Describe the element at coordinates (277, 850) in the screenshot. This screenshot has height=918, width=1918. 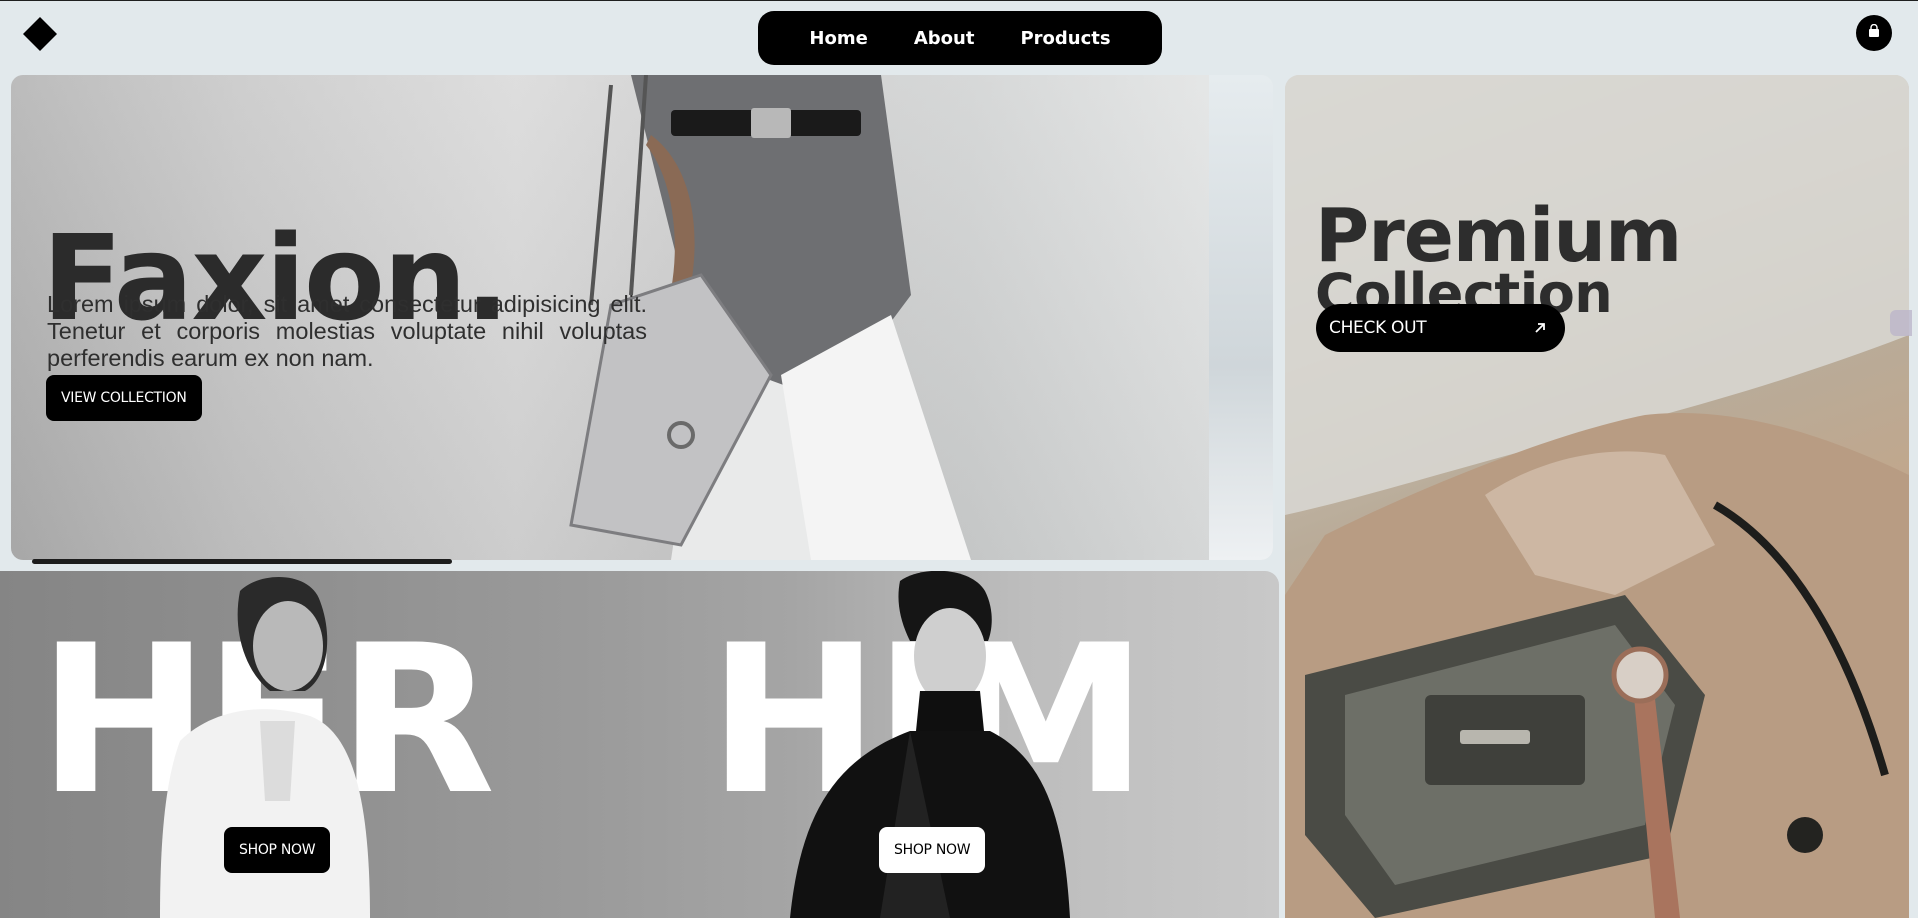
I see `shop-her-button: SHOP NOW` at that location.